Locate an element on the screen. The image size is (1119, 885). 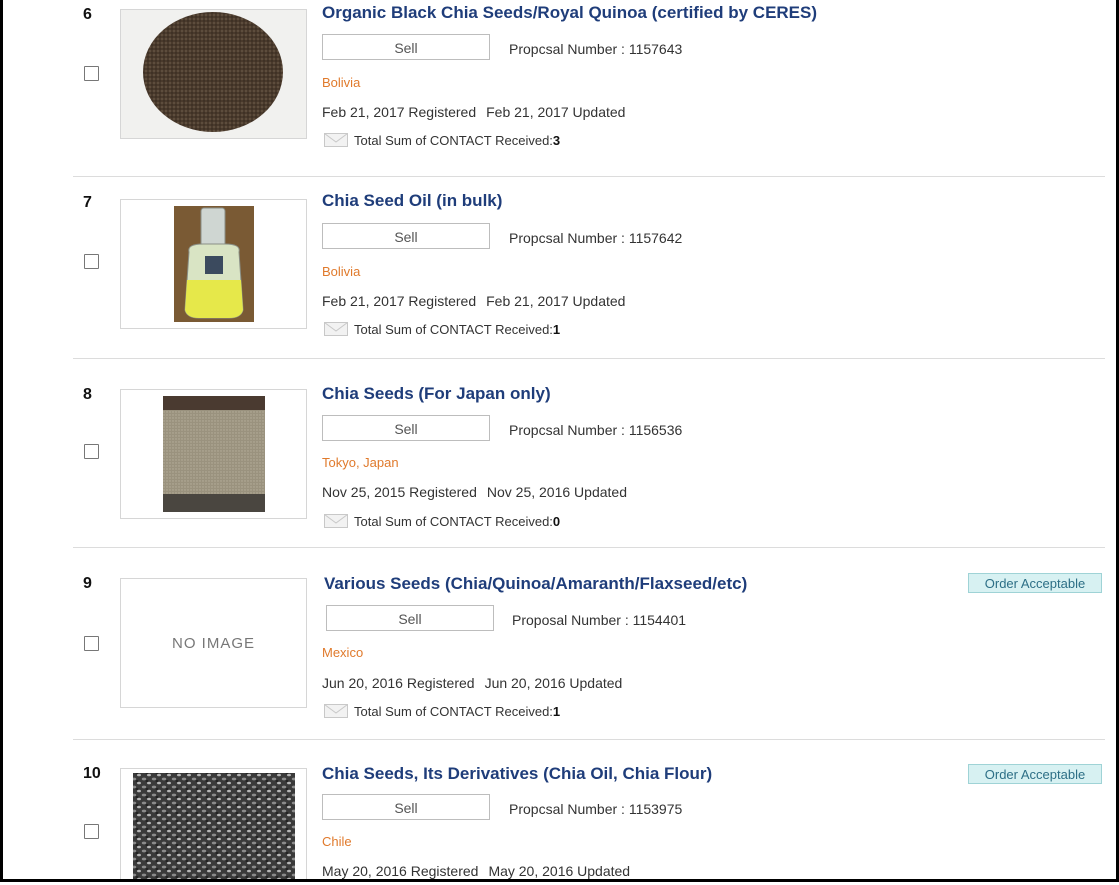
proposal-number: Propcsal Number : 1153975 is located at coordinates (595, 809).